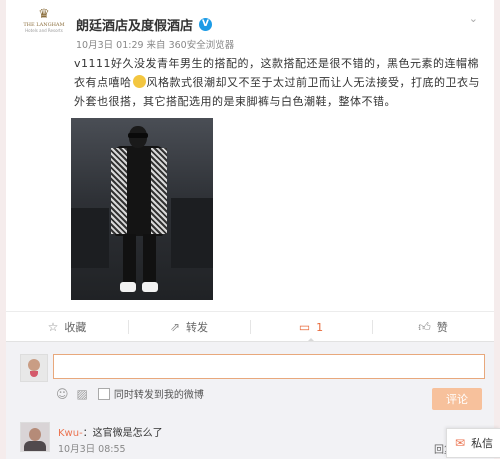 The height and width of the screenshot is (459, 500). I want to click on vest-pattern-right, so click(159, 191).